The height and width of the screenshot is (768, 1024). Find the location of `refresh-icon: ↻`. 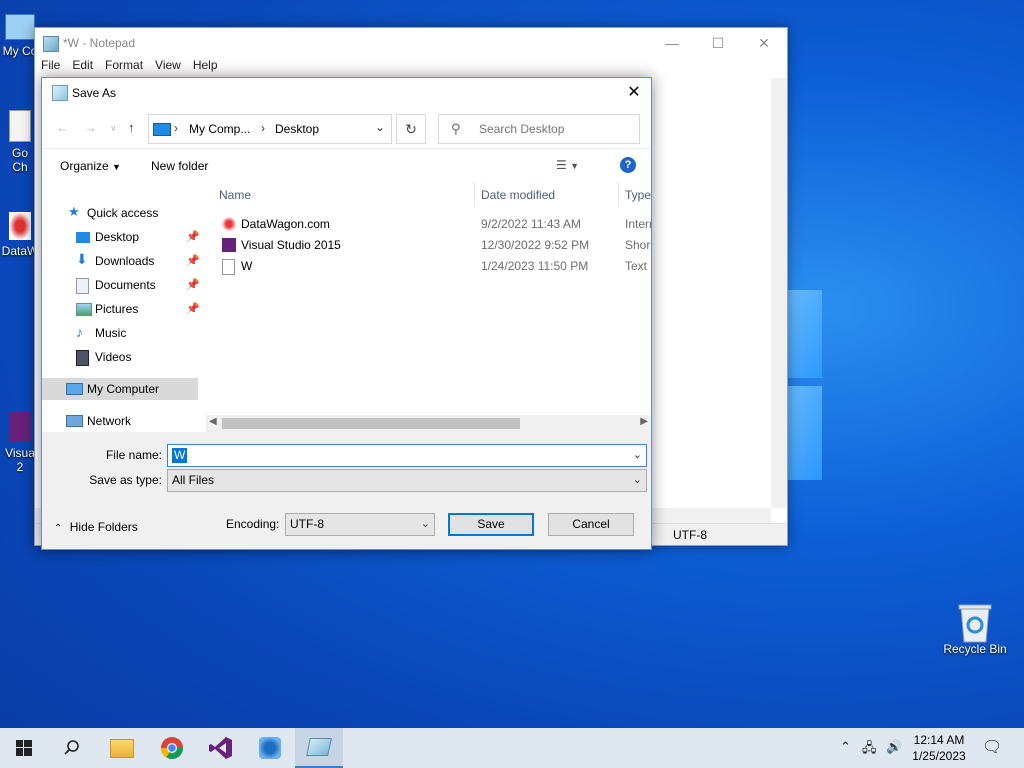

refresh-icon: ↻ is located at coordinates (411, 129).